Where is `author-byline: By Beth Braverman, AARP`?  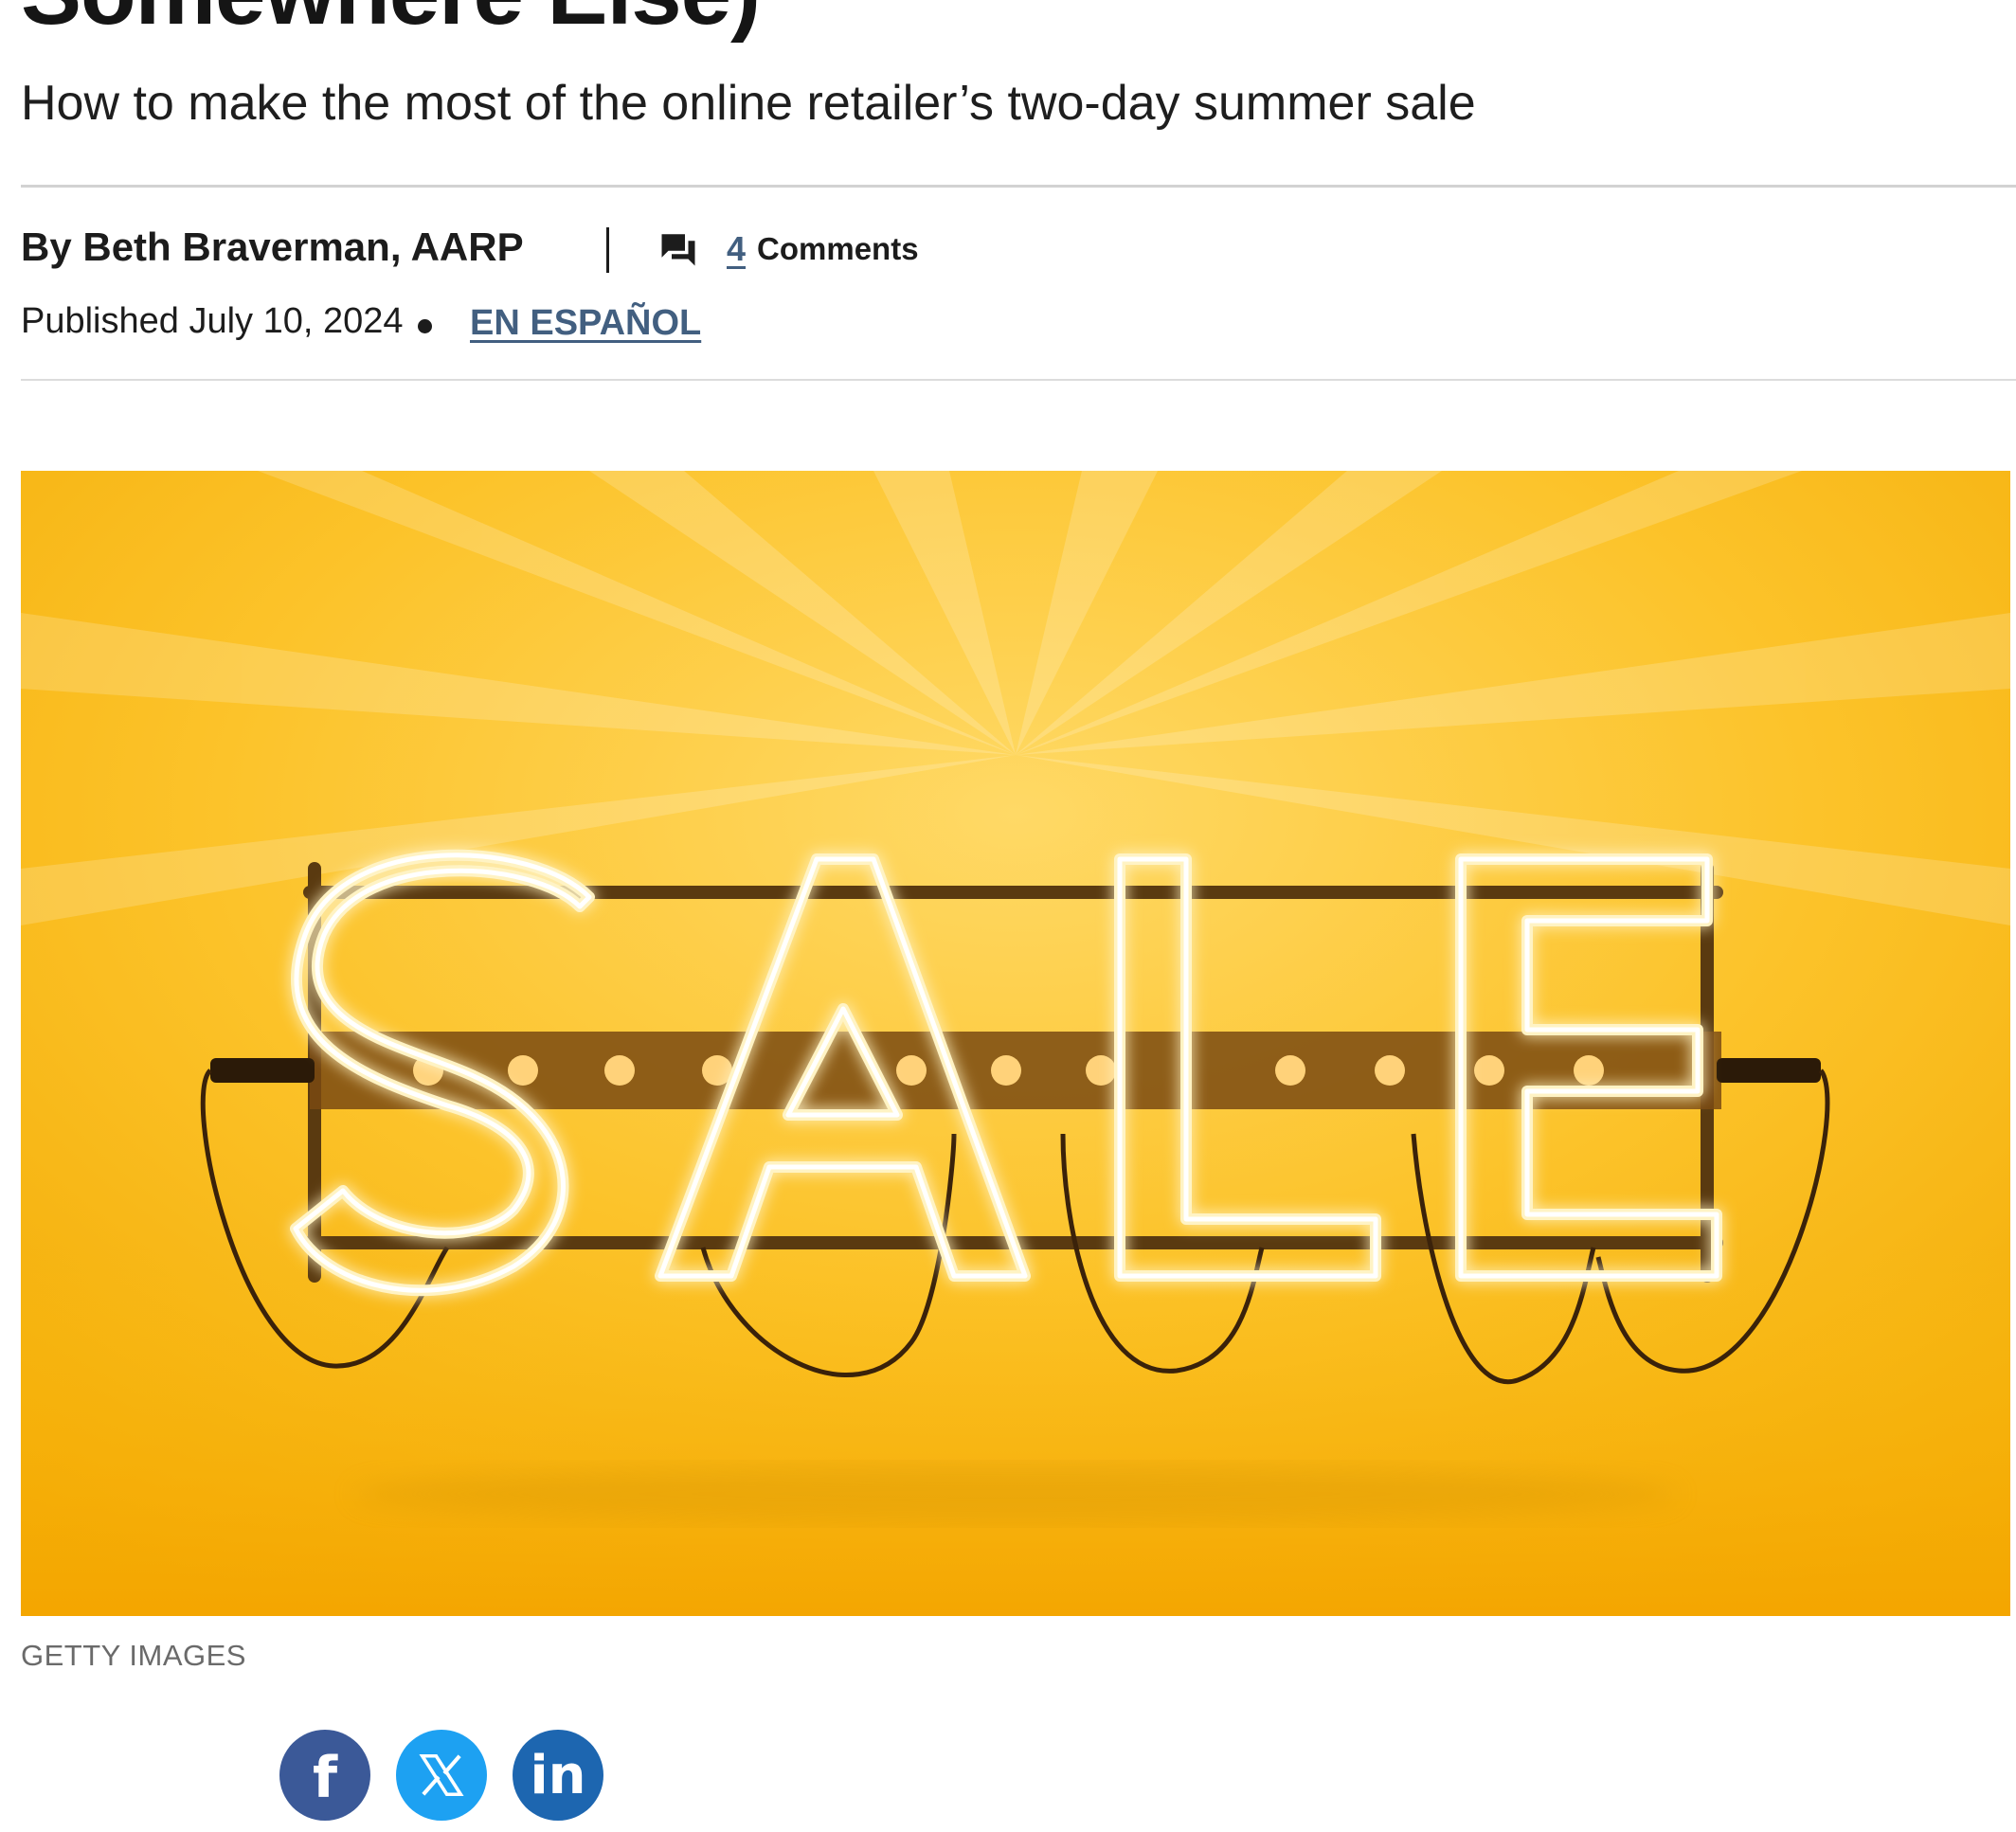
author-byline: By Beth Braverman, AARP is located at coordinates (272, 247).